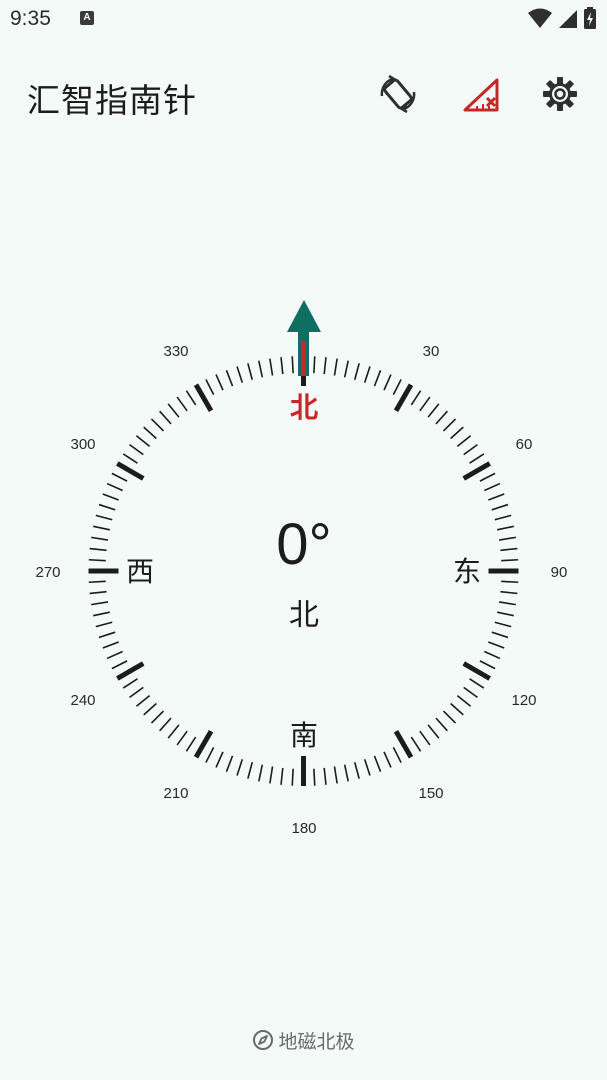  I want to click on degree-label-300: 300, so click(82, 444).